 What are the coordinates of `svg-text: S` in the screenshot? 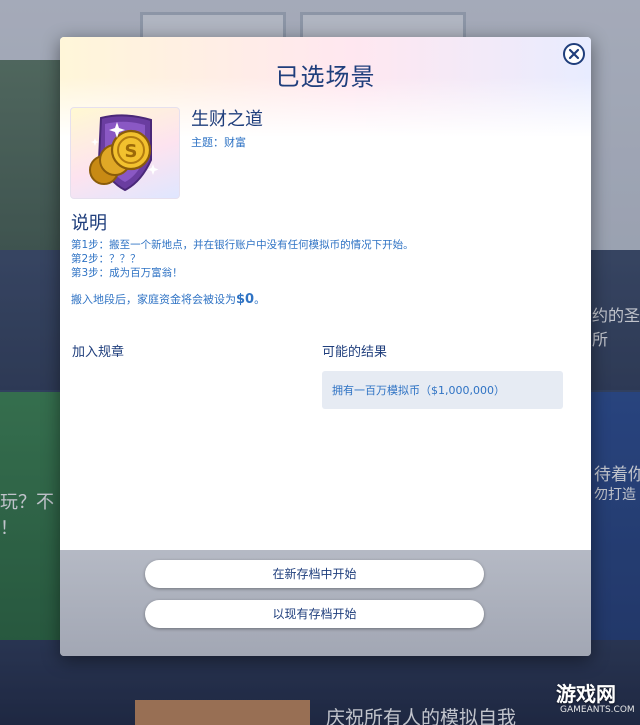 It's located at (131, 151).